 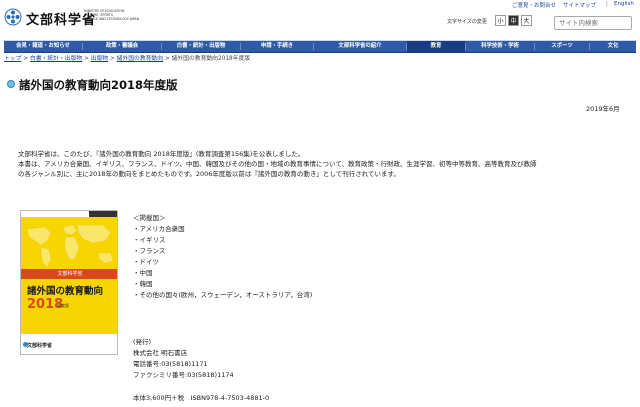 What do you see at coordinates (436, 46) in the screenshot?
I see `nav-item-education: 教育` at bounding box center [436, 46].